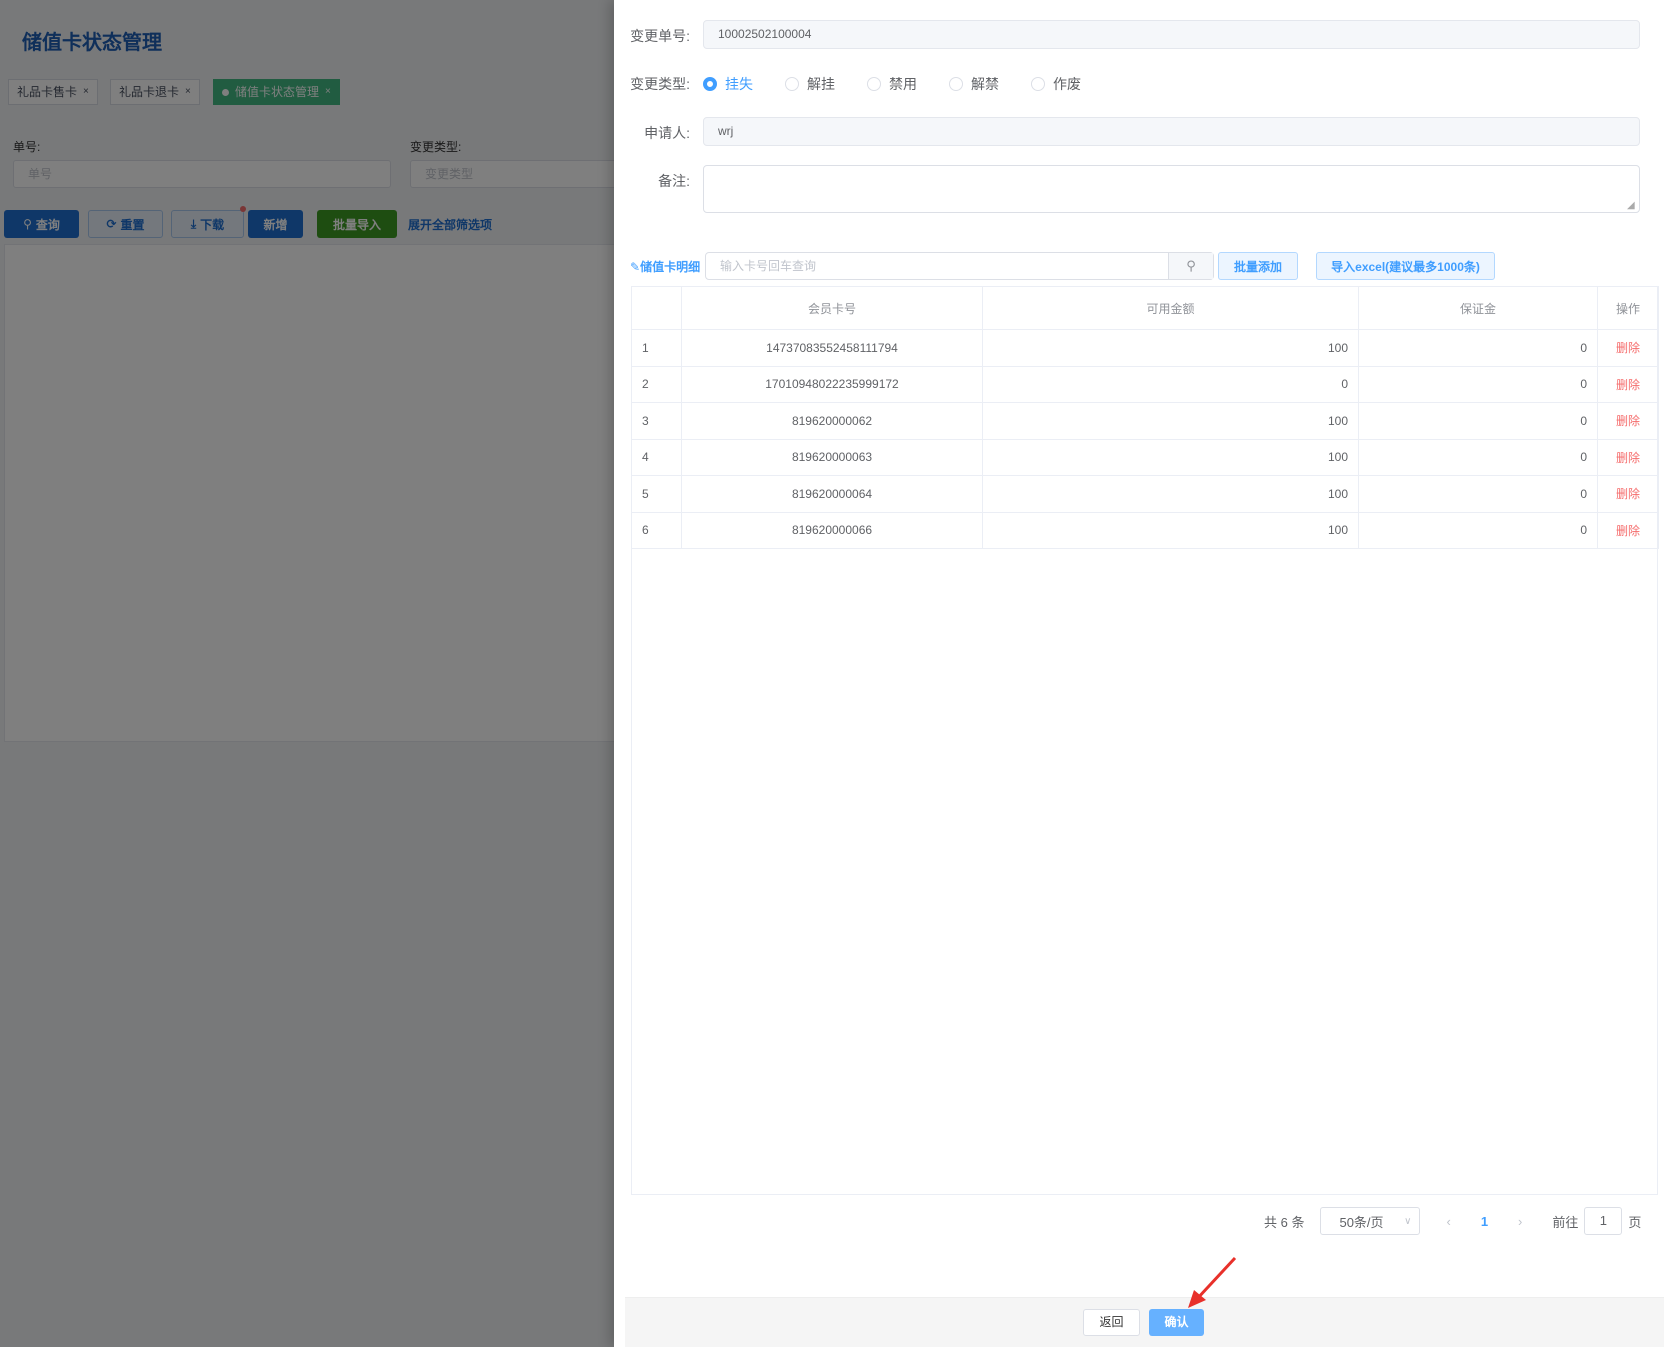 This screenshot has width=1664, height=1347. Describe the element at coordinates (1603, 1221) in the screenshot. I see `goto-page-input: 1` at that location.